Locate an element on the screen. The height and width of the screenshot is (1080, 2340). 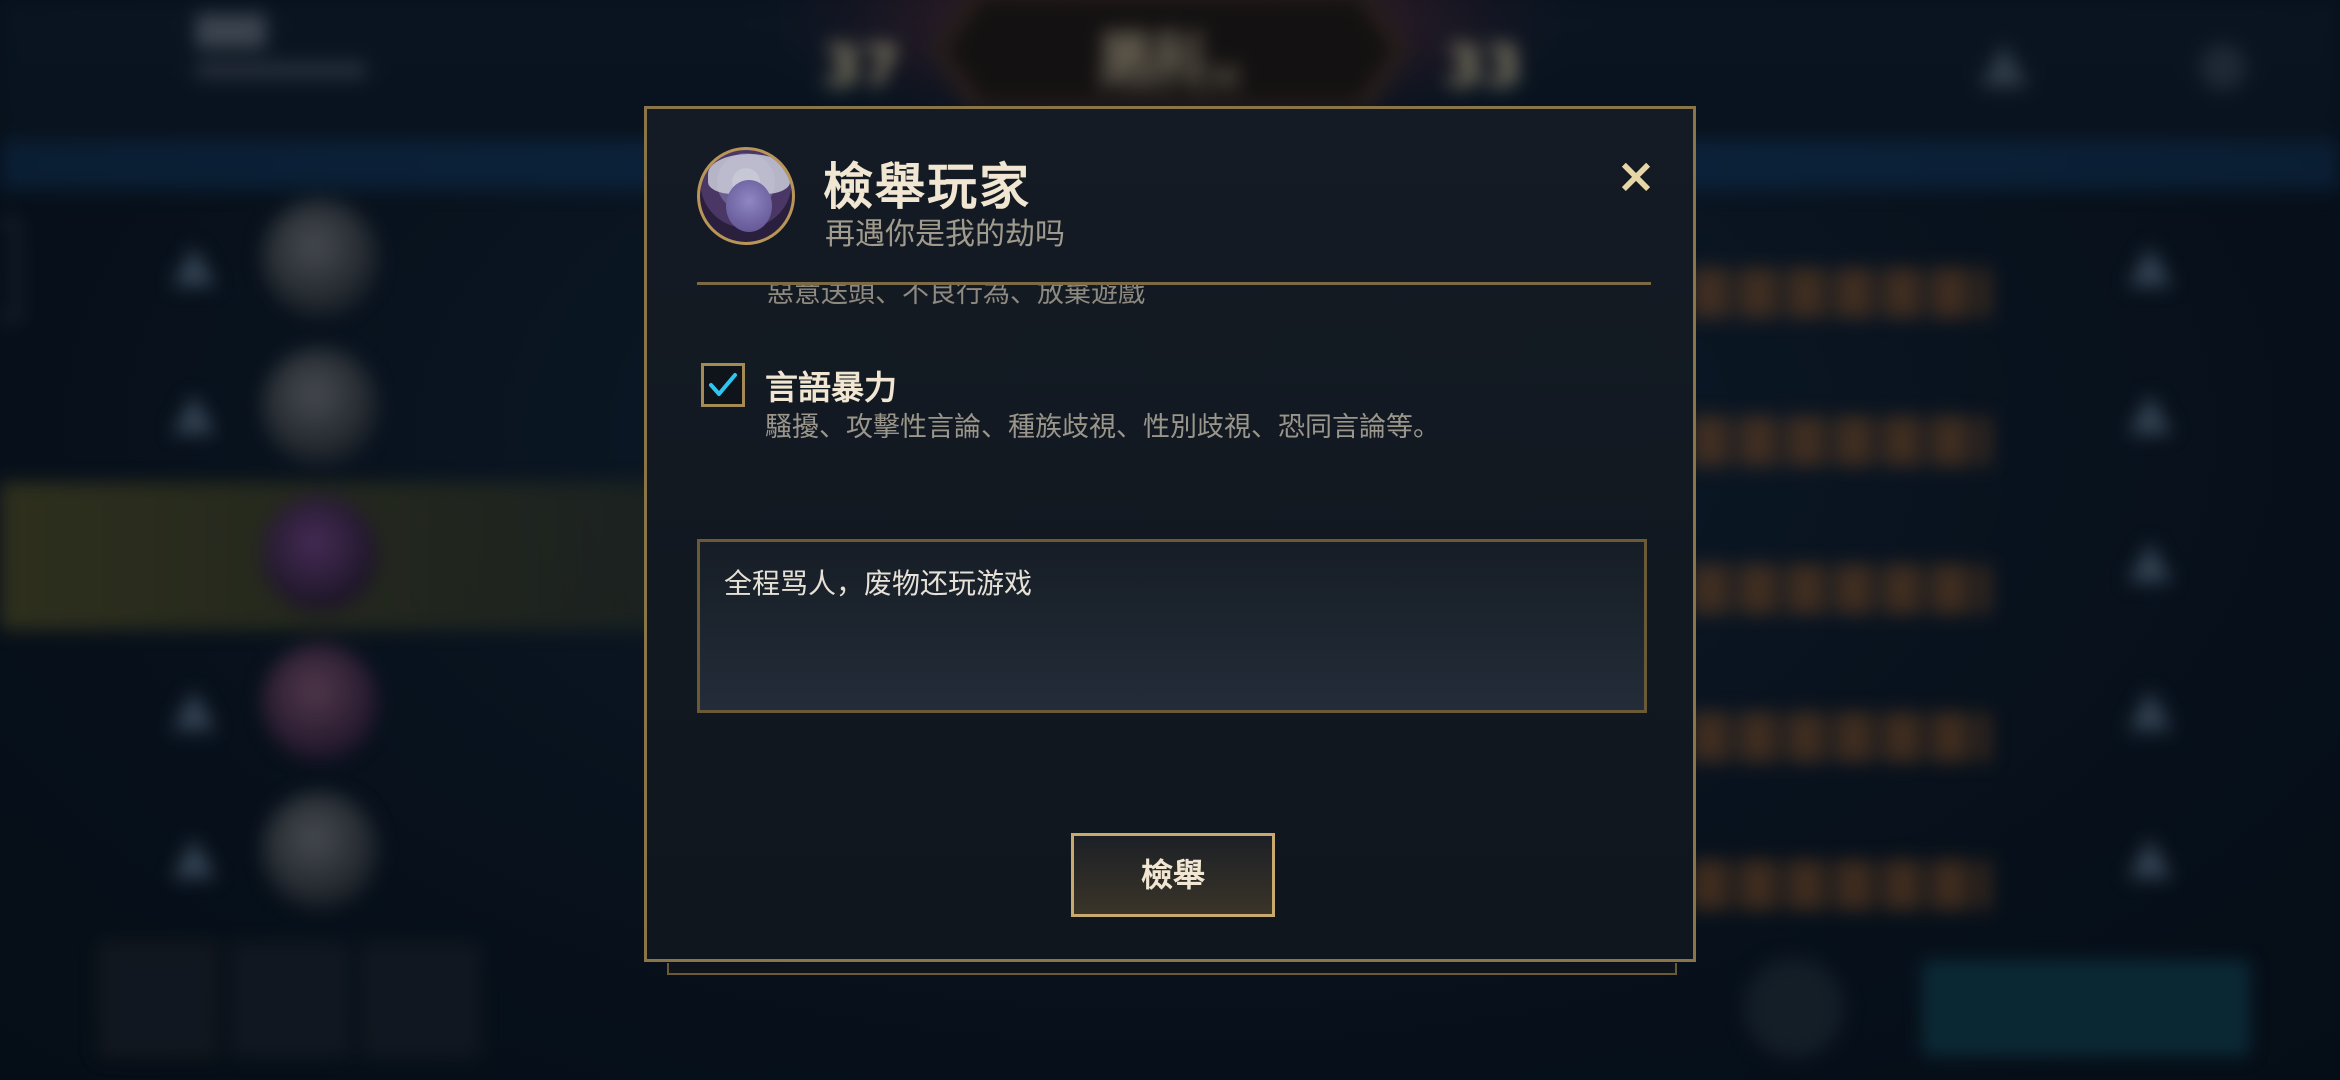
verbal-abuse-checkbox is located at coordinates (723, 385).